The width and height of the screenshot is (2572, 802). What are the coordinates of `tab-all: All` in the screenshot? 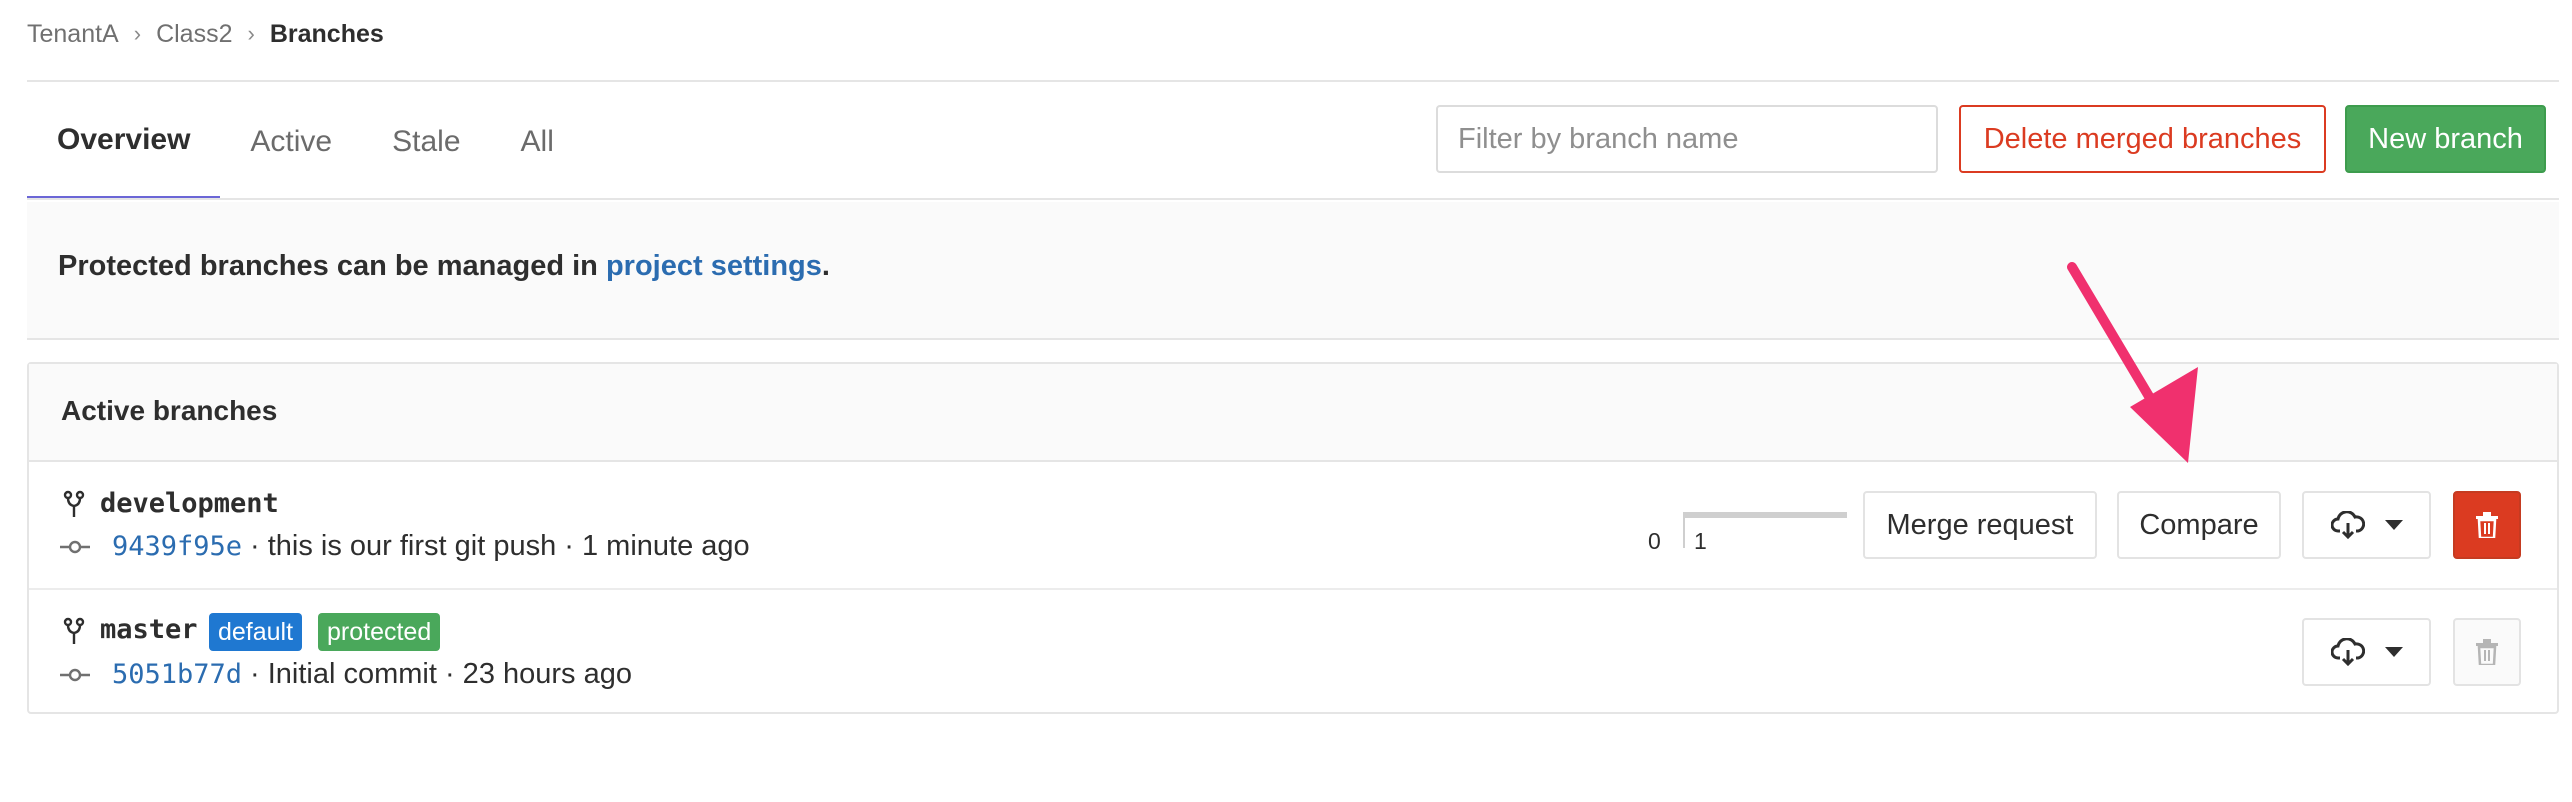 It's located at (537, 142).